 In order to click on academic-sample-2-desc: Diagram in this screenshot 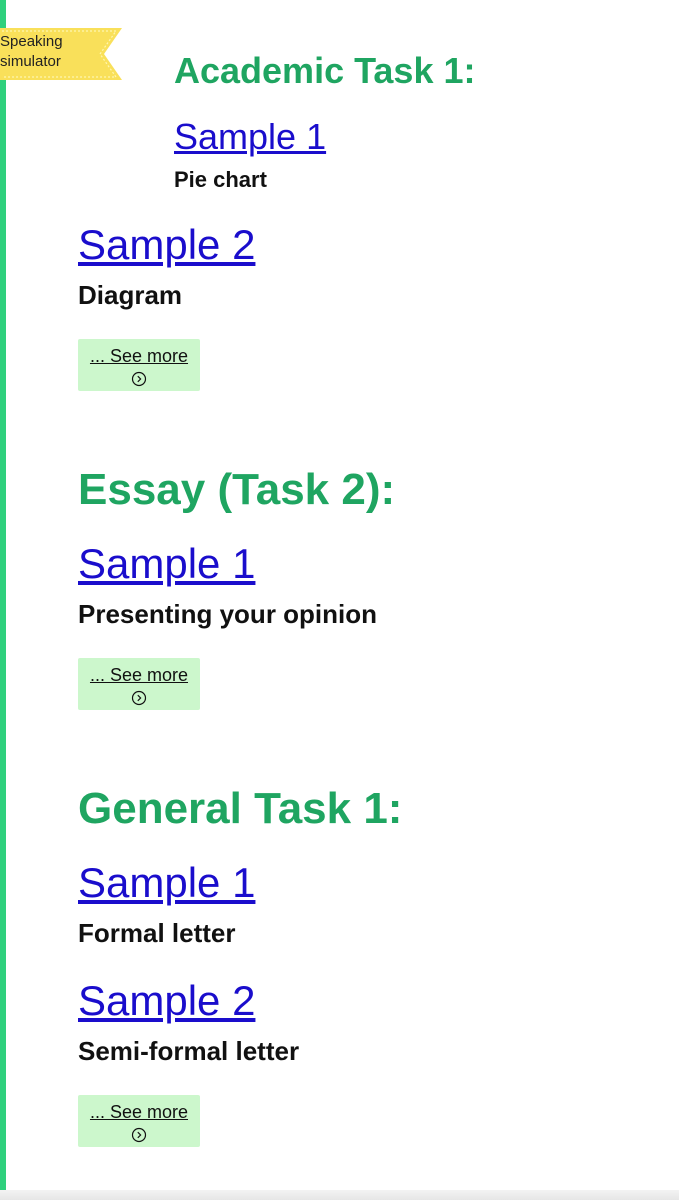, I will do `click(130, 295)`.